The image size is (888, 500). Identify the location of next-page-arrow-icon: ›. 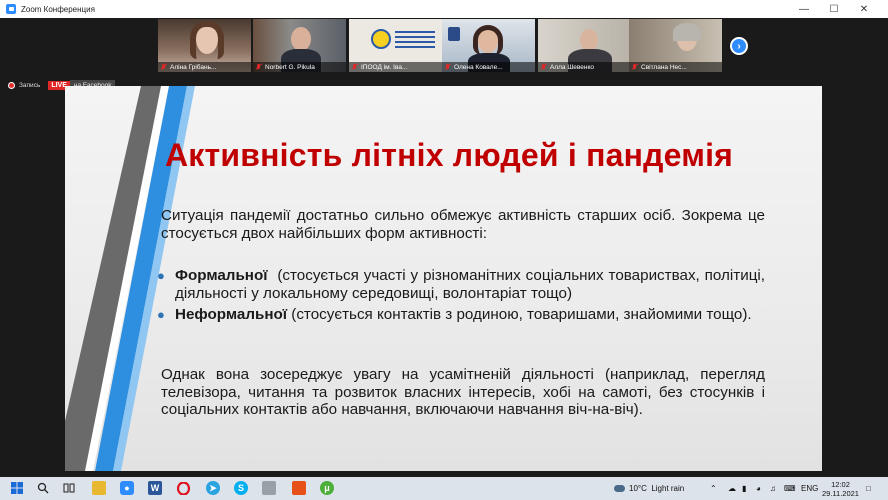
(739, 46).